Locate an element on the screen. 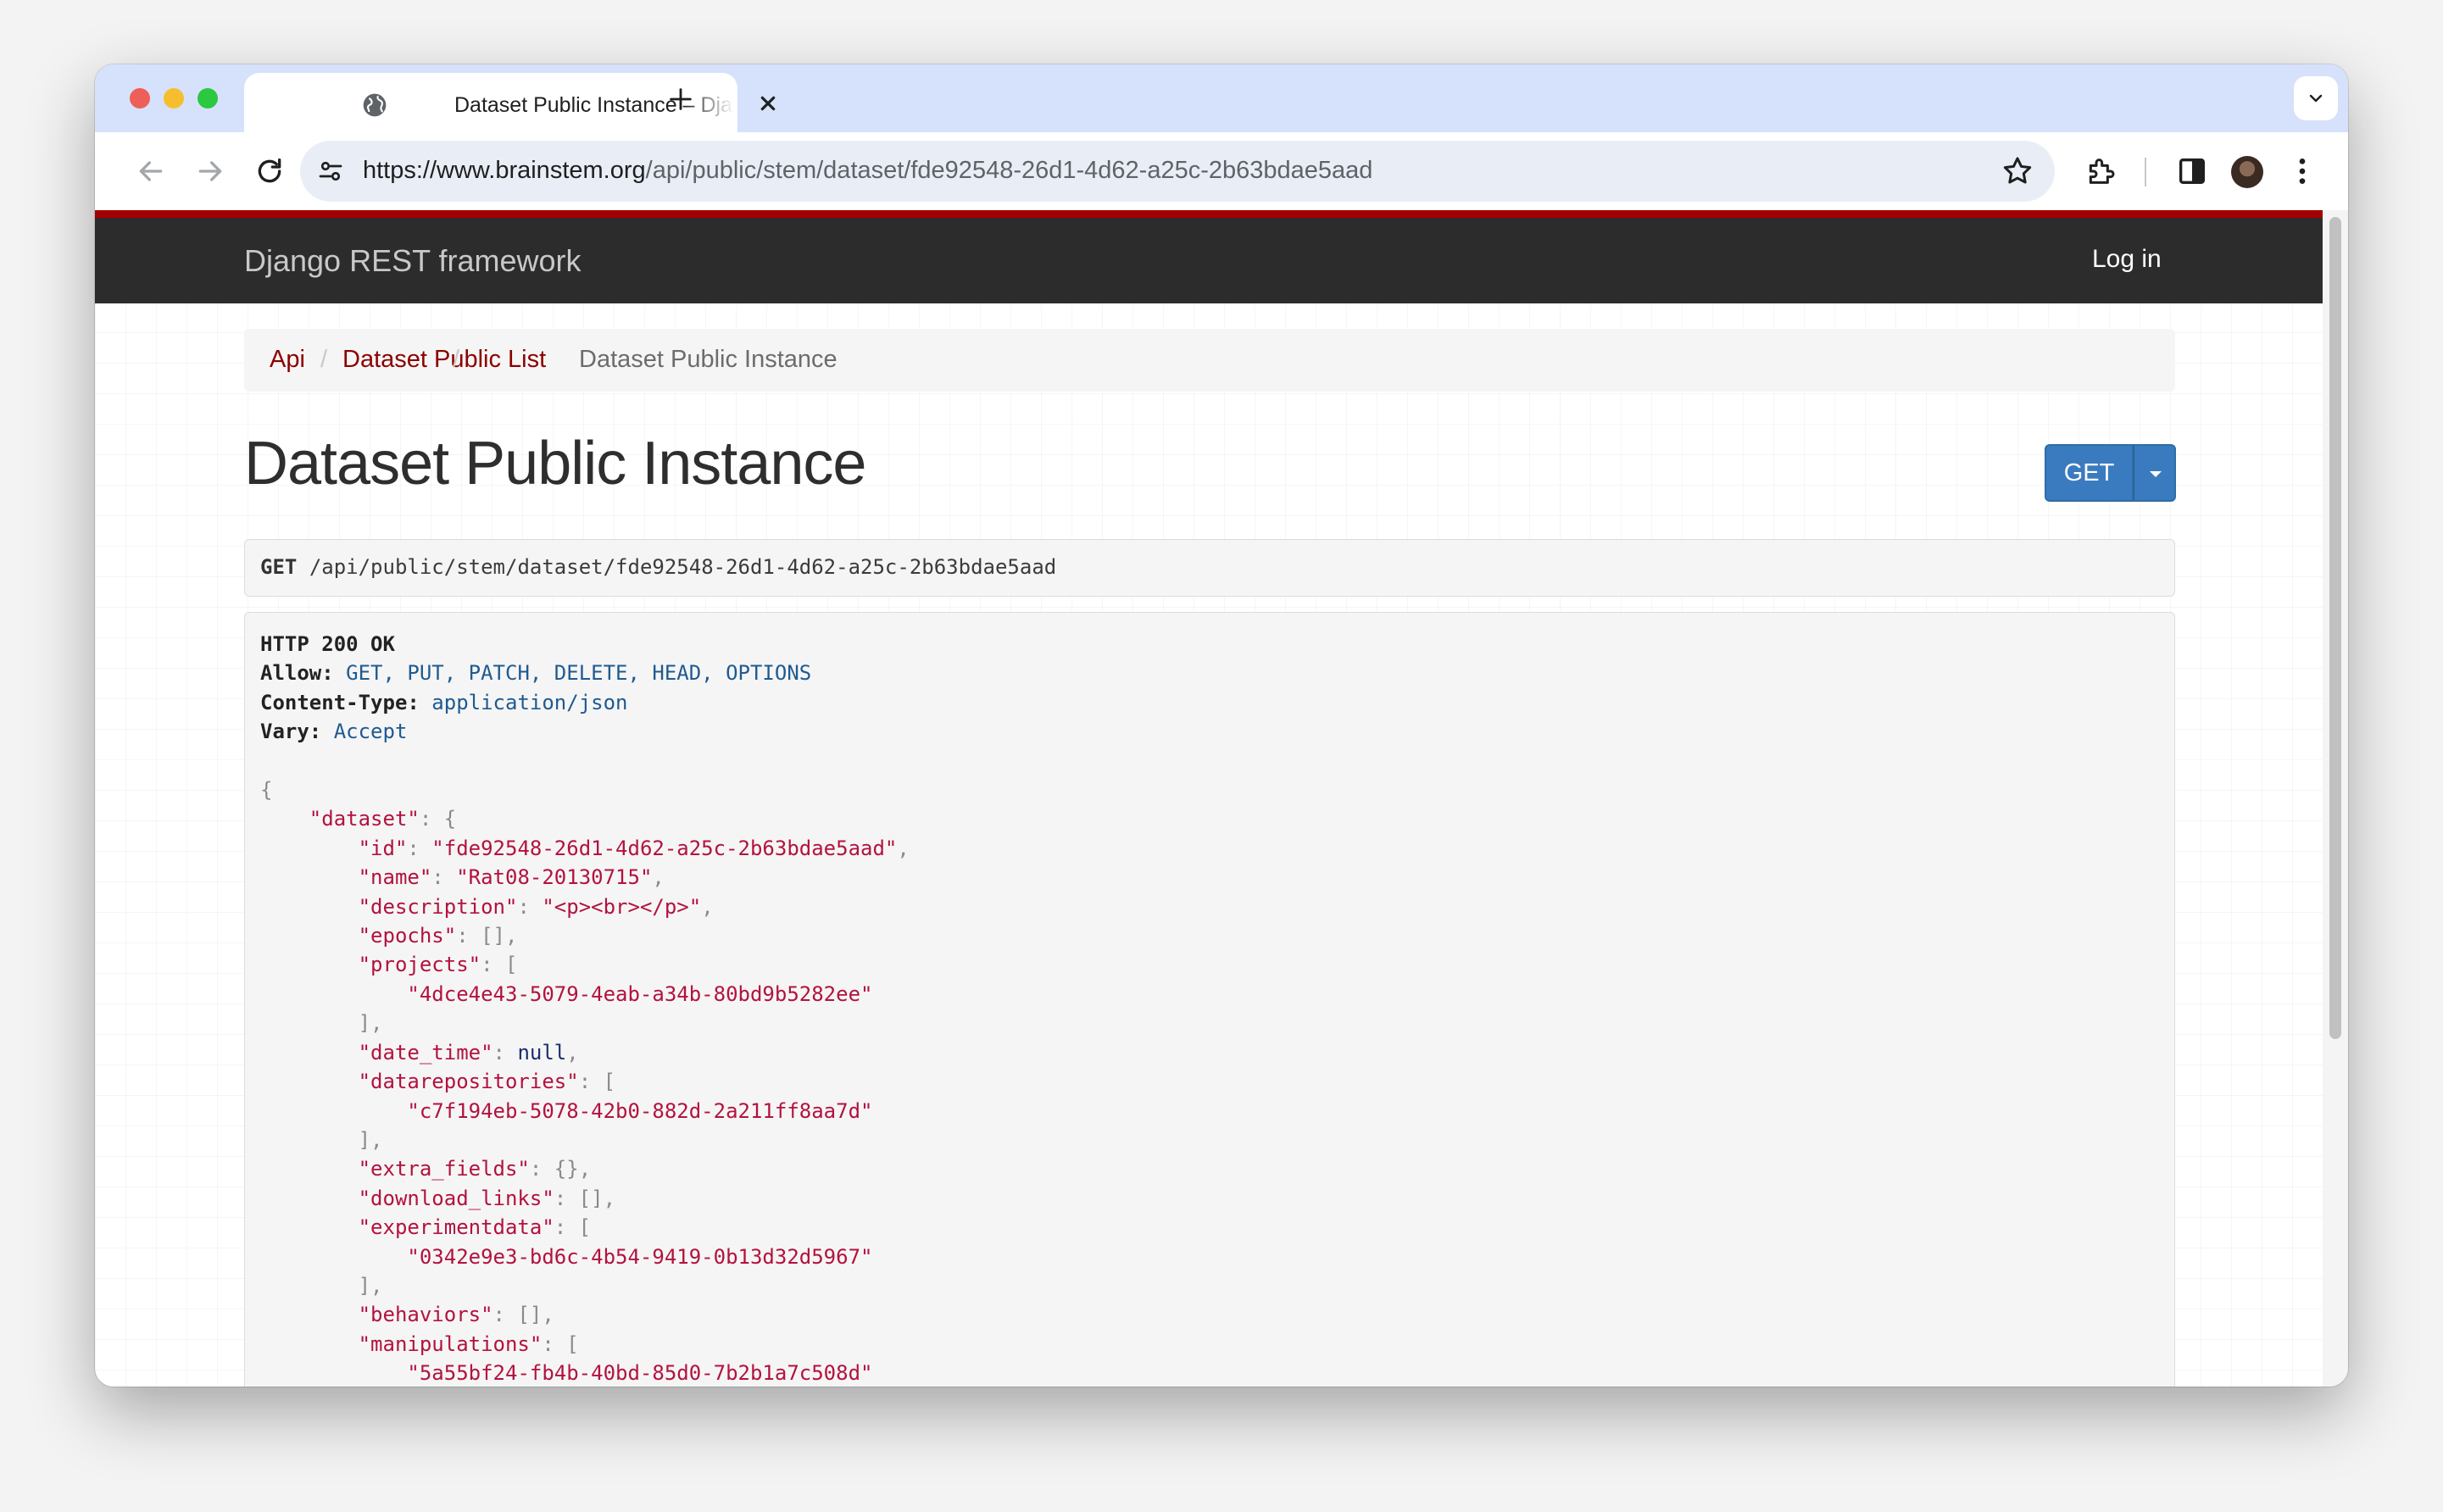 The height and width of the screenshot is (1512, 2443). site-settings-icon is located at coordinates (330, 171).